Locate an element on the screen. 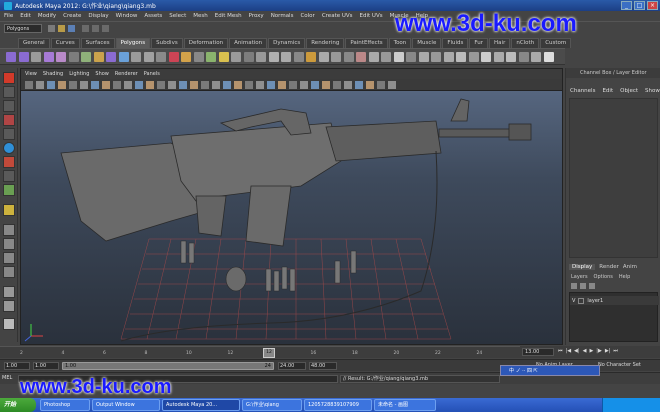  close-button: × is located at coordinates (652, 5).